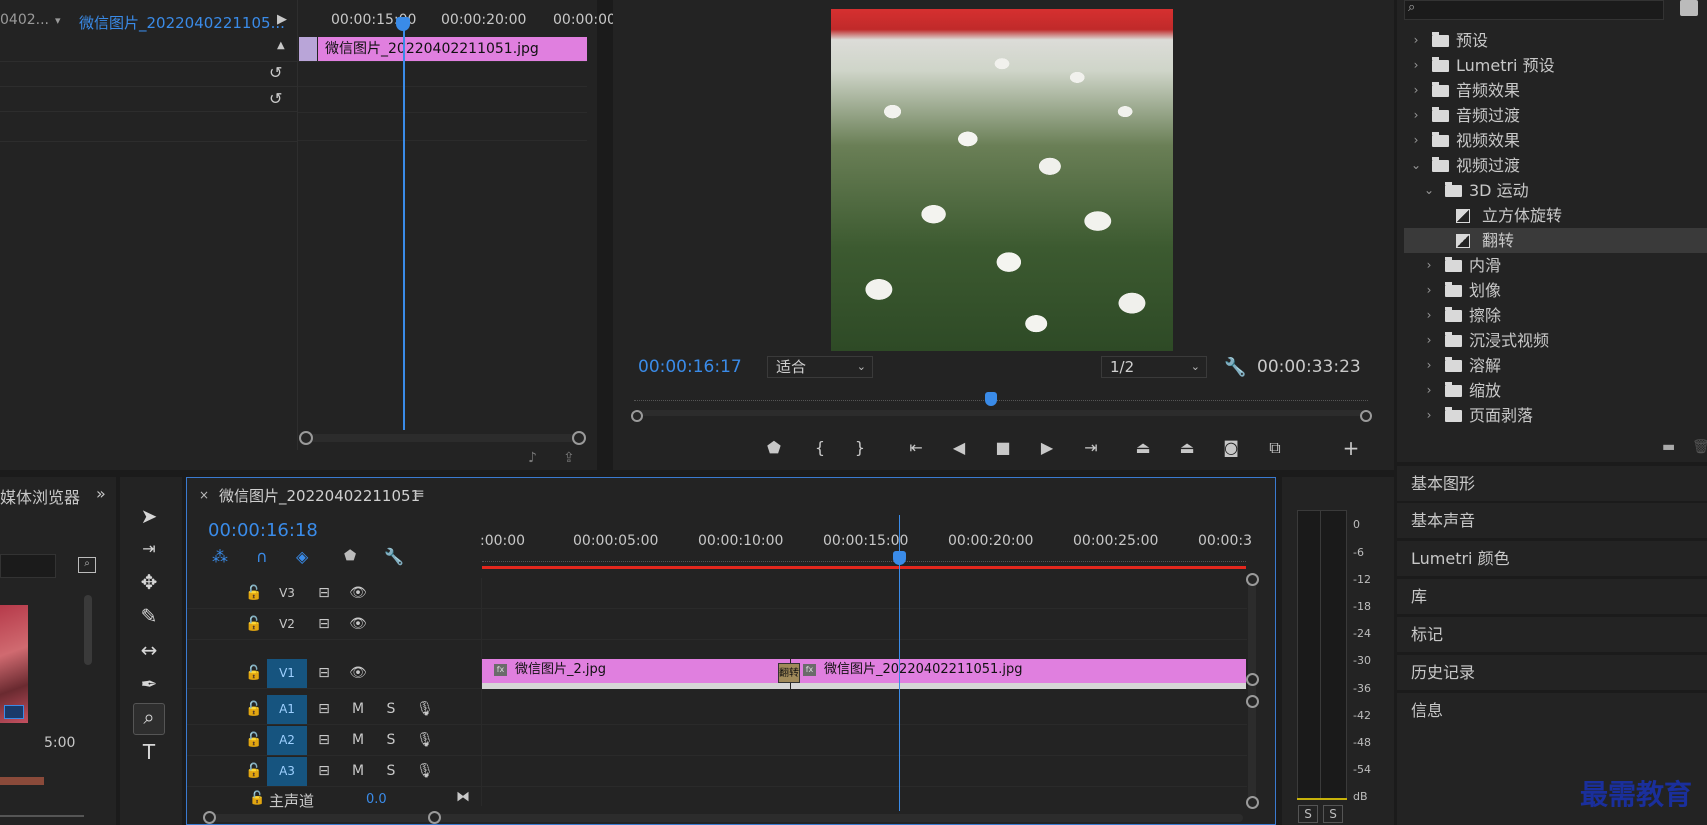  What do you see at coordinates (1555, 140) in the screenshot?
I see `effects-item: › 视频效果` at bounding box center [1555, 140].